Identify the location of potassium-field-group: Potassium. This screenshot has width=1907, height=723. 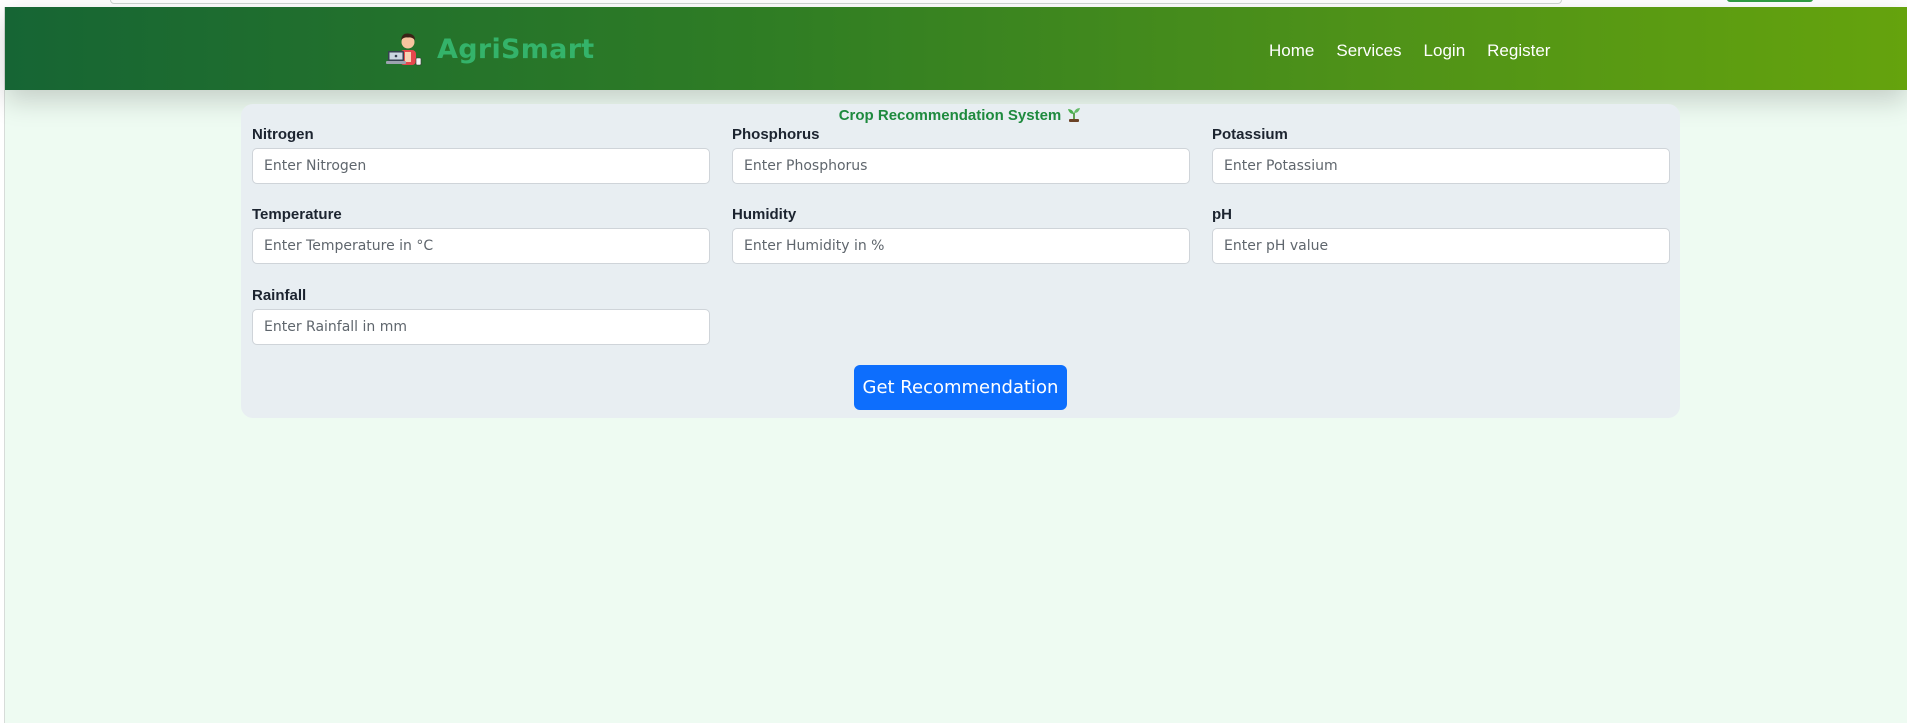
(1441, 155).